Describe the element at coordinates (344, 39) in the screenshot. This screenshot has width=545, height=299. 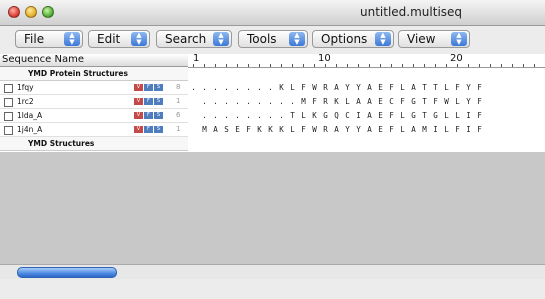
I see `options-menu-label: Options` at that location.